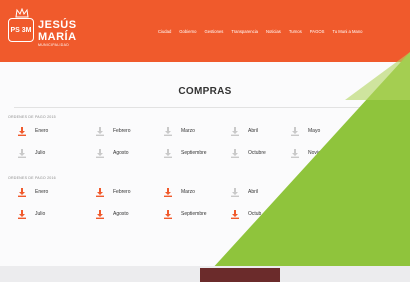 The image size is (410, 282). What do you see at coordinates (244, 31) in the screenshot?
I see `nav-item-transparencia: Transparencia` at bounding box center [244, 31].